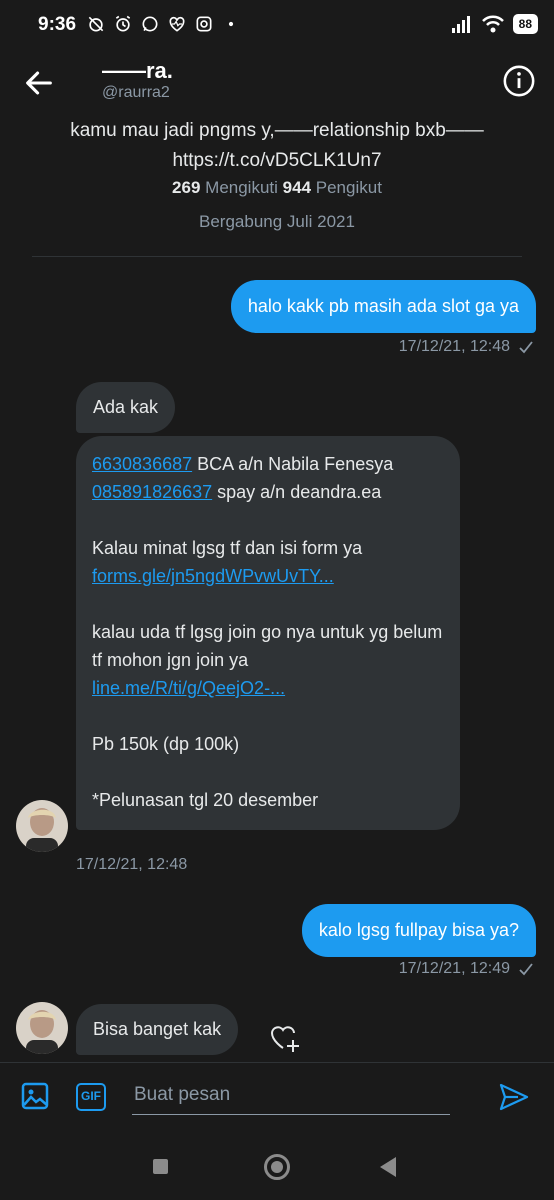 The width and height of the screenshot is (554, 1200). Describe the element at coordinates (297, 492) in the screenshot. I see `message-text: spay a/n deandra.ea` at that location.